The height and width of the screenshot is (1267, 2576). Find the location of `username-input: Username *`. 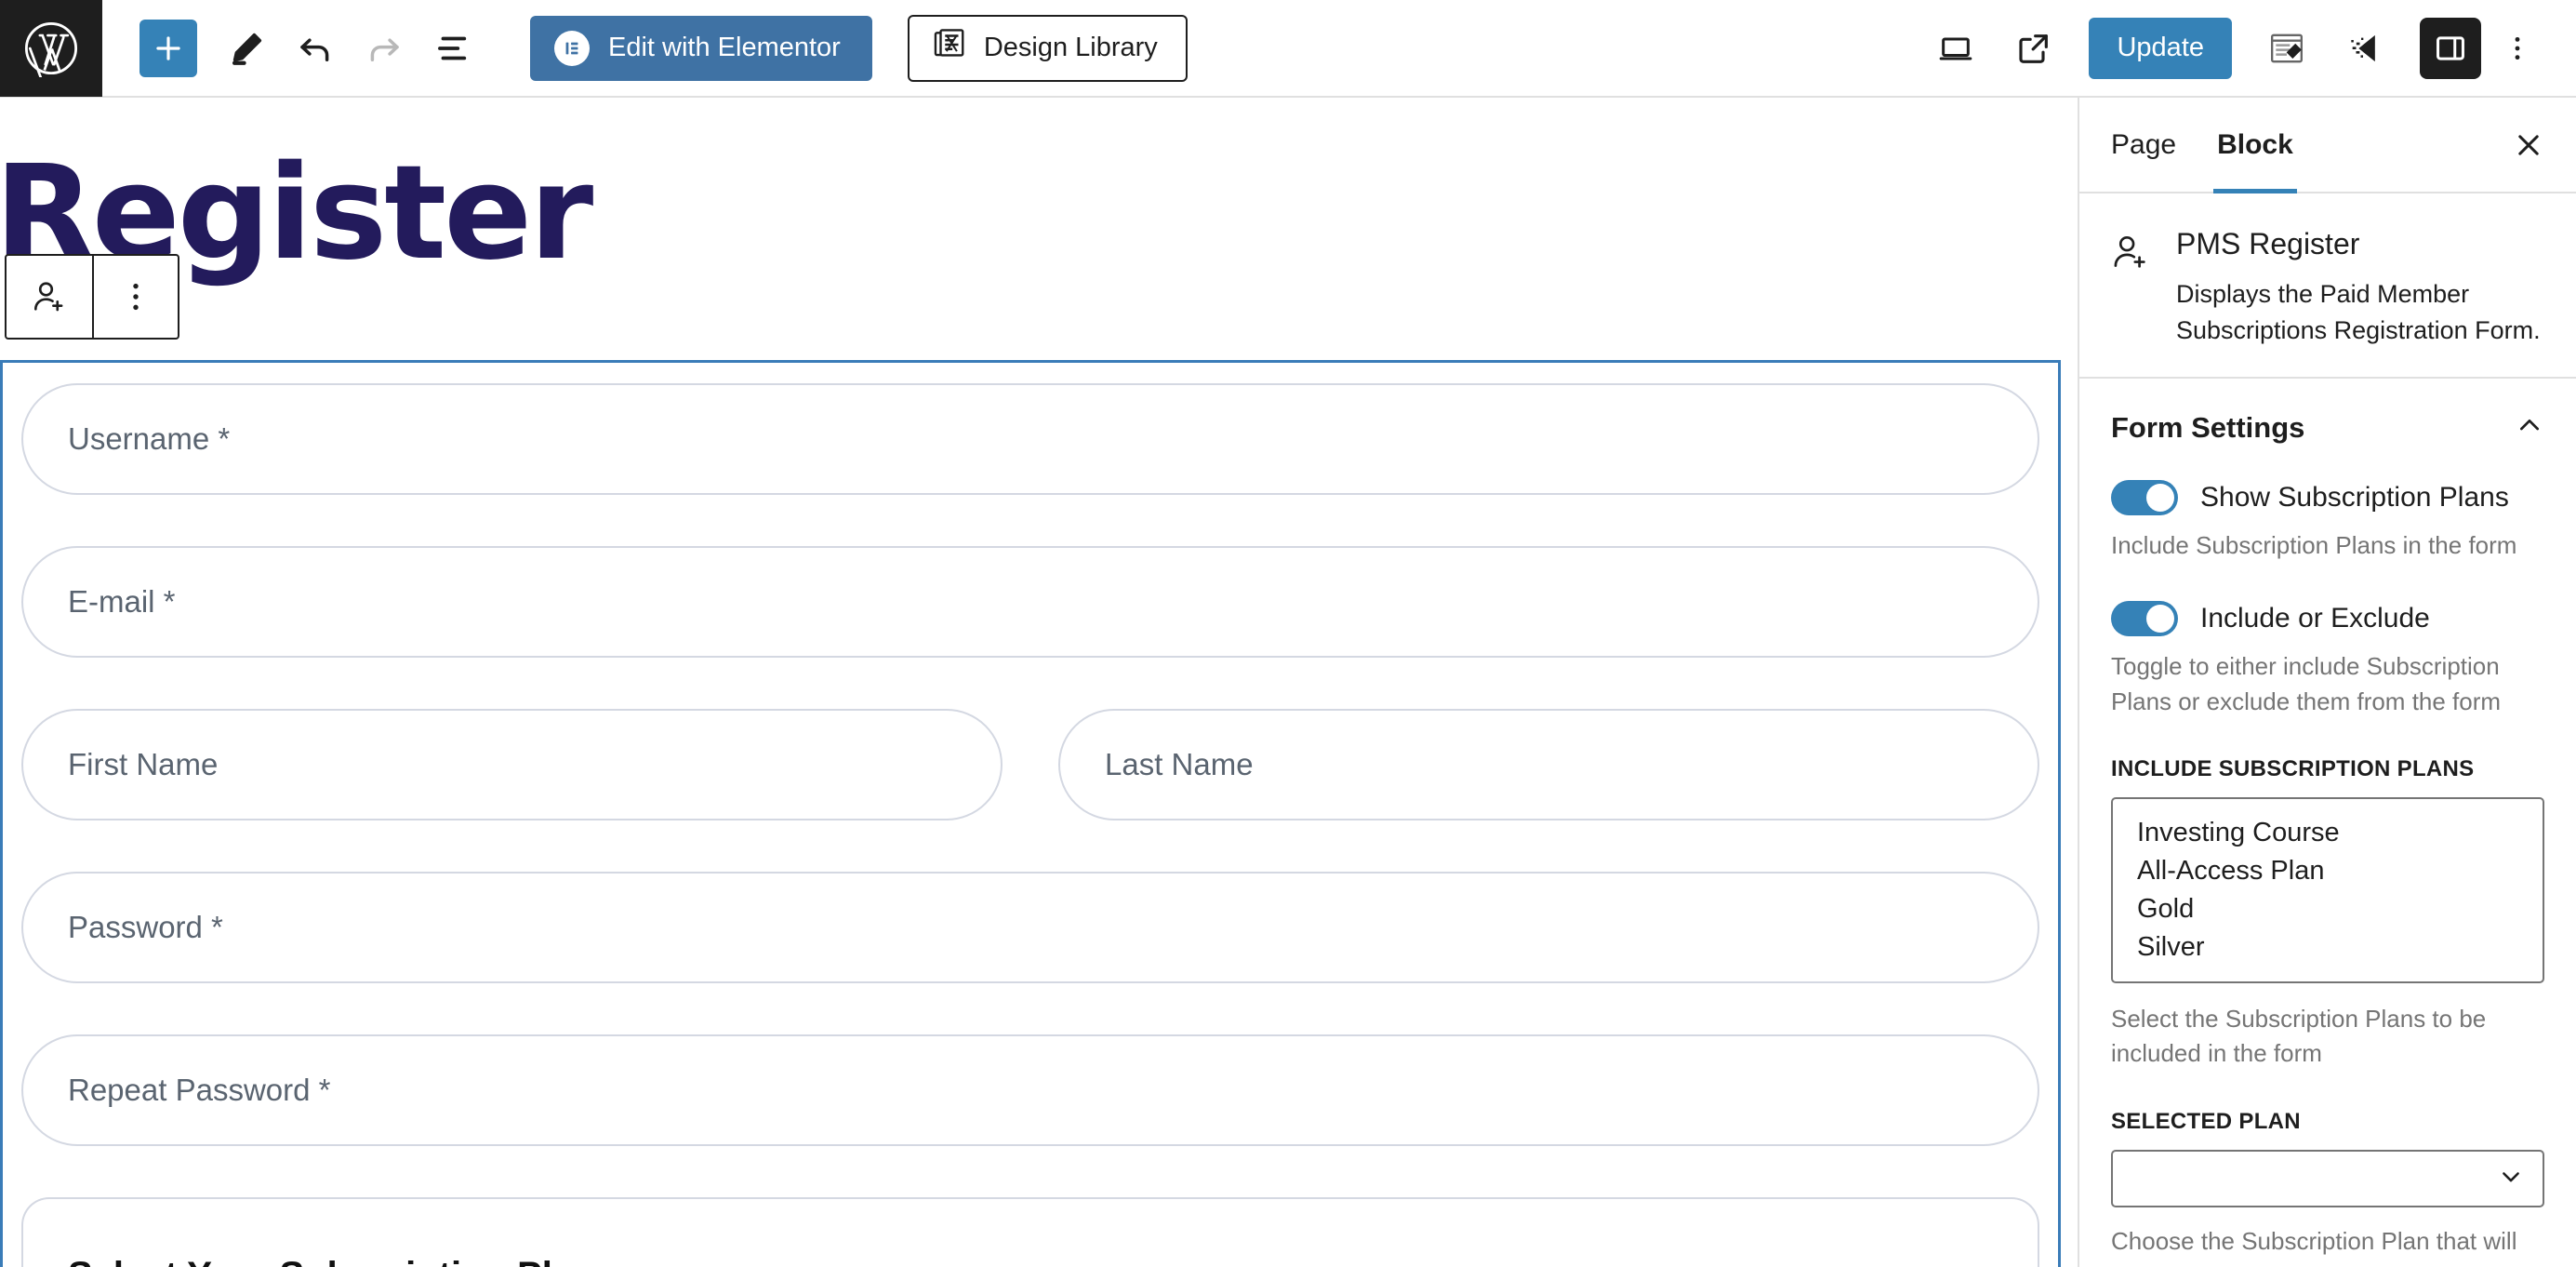

username-input: Username * is located at coordinates (1030, 439).